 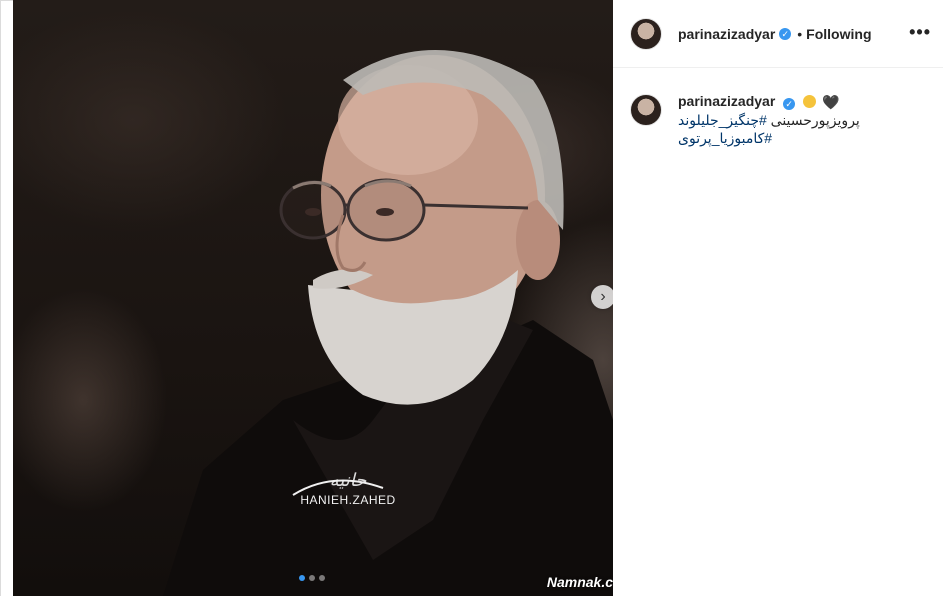 What do you see at coordinates (725, 138) in the screenshot?
I see `hashtag-link: #کامبوزیا_پرتوی` at bounding box center [725, 138].